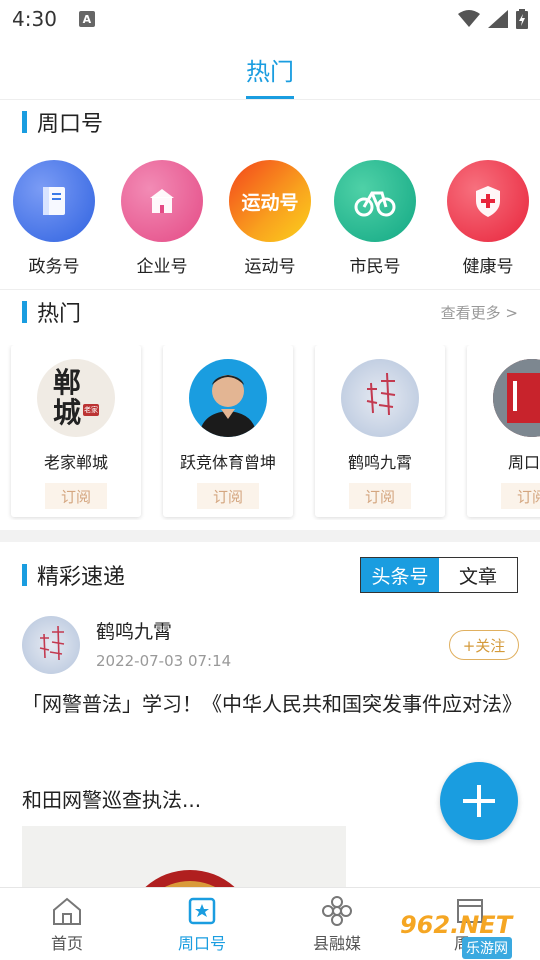 This screenshot has height=960, width=540. I want to click on category-yundong: 运动号 运动号, so click(270, 218).